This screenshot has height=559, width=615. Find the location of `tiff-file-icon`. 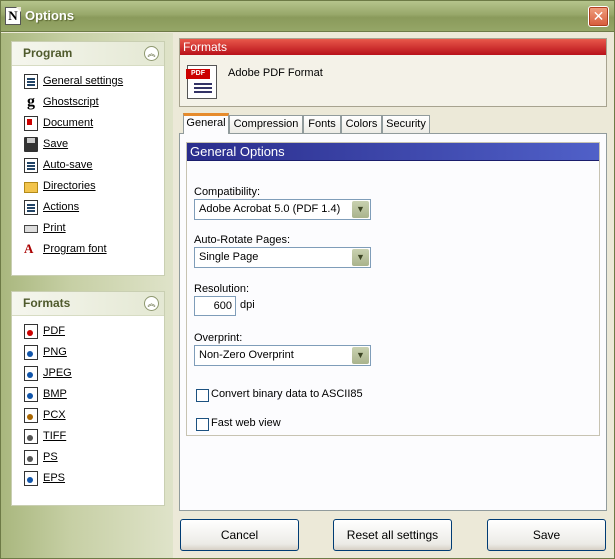

tiff-file-icon is located at coordinates (31, 436).